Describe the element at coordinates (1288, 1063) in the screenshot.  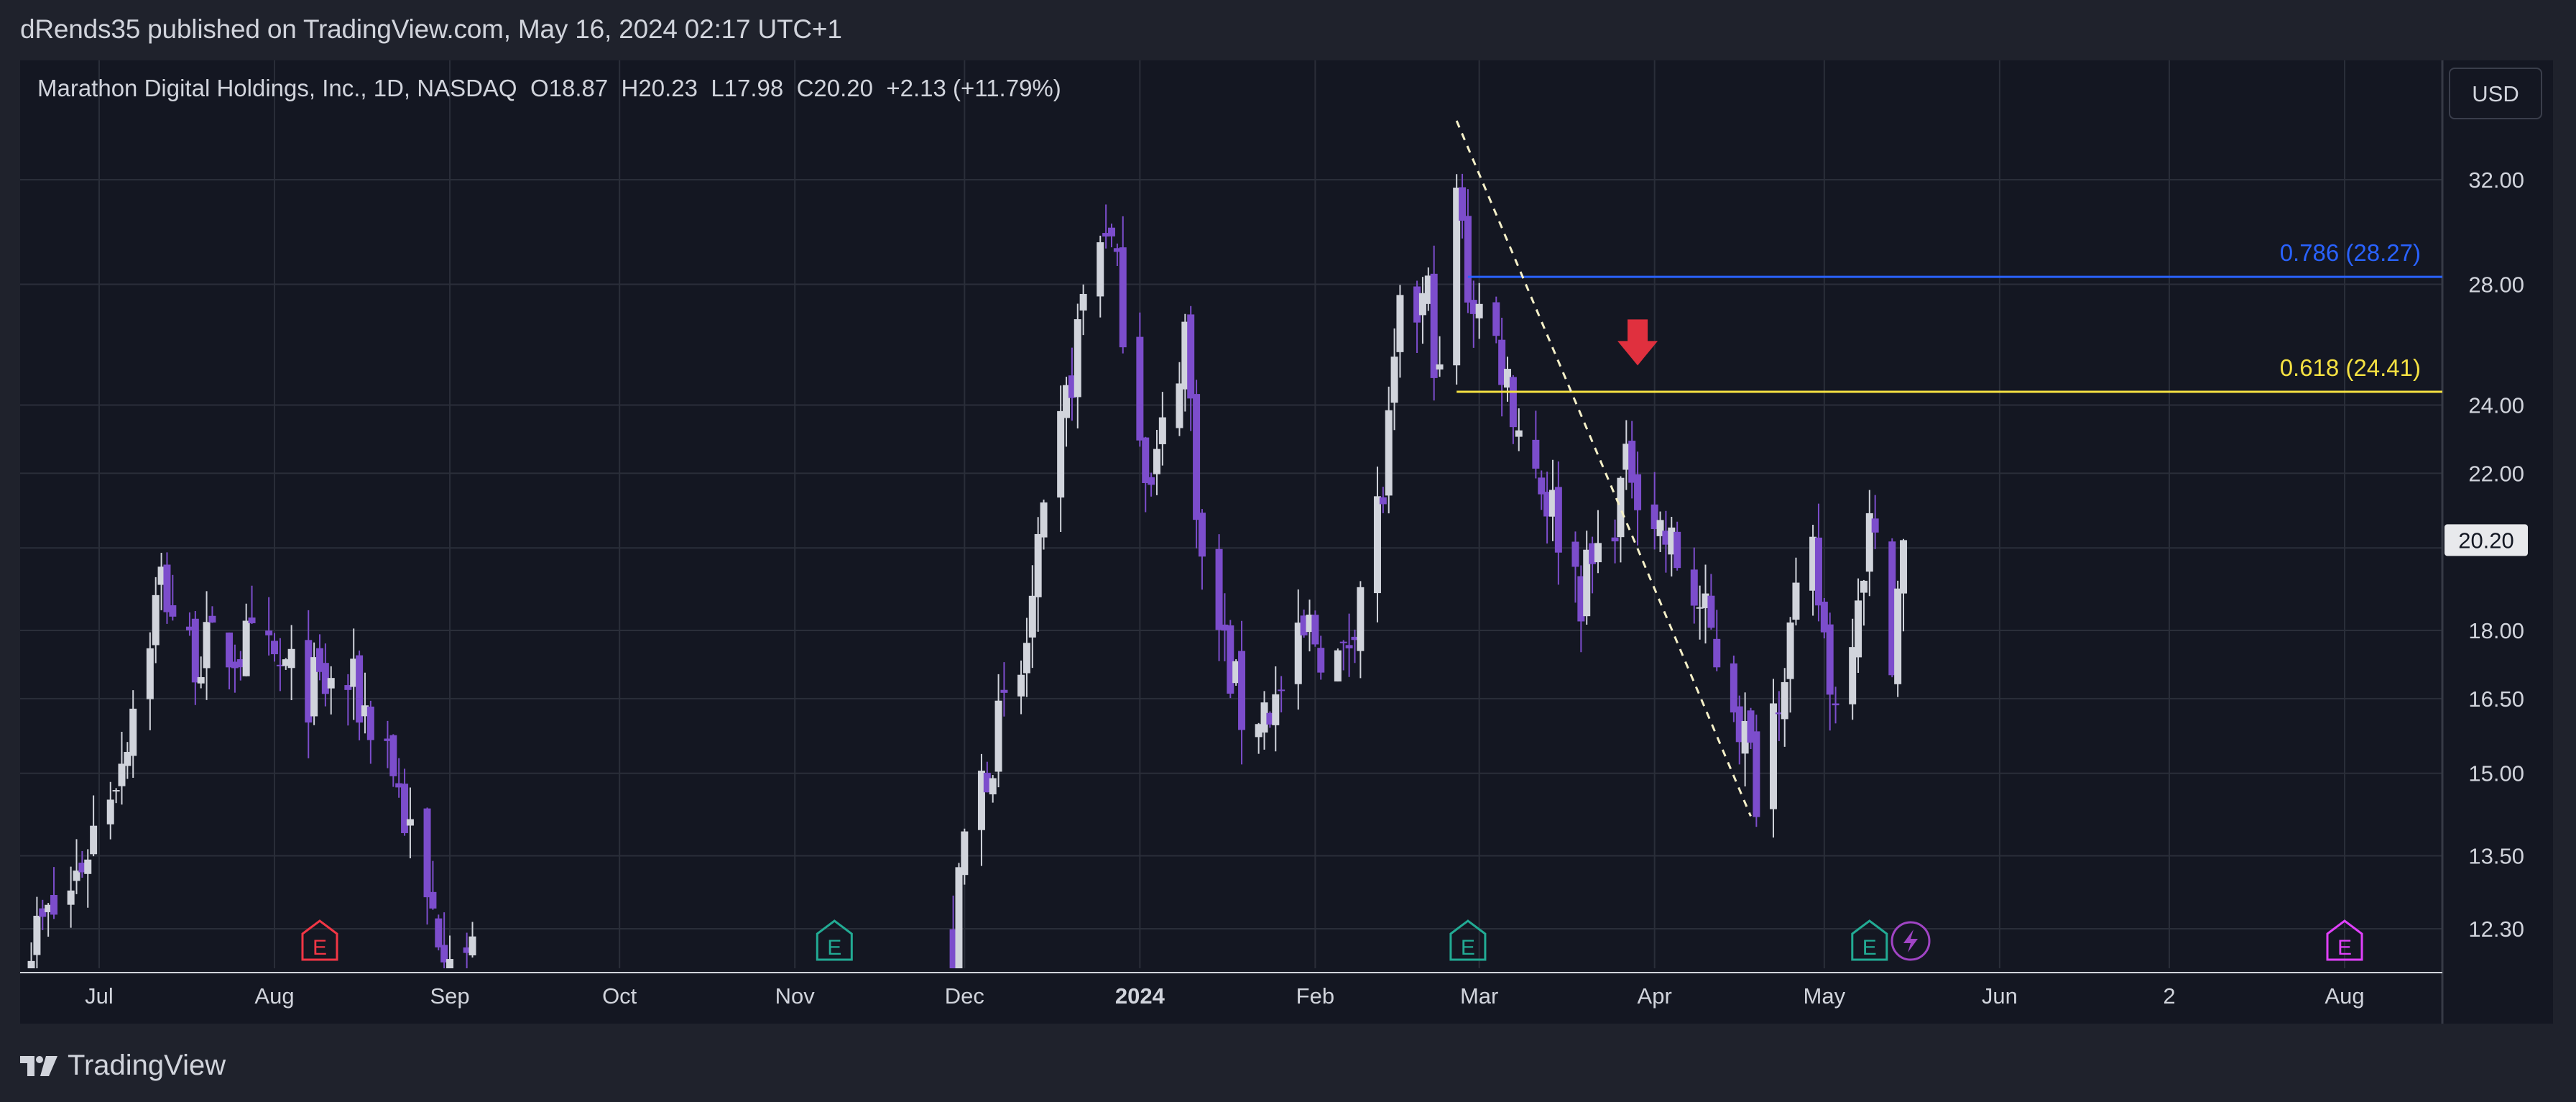
I see `bottom-bar` at that location.